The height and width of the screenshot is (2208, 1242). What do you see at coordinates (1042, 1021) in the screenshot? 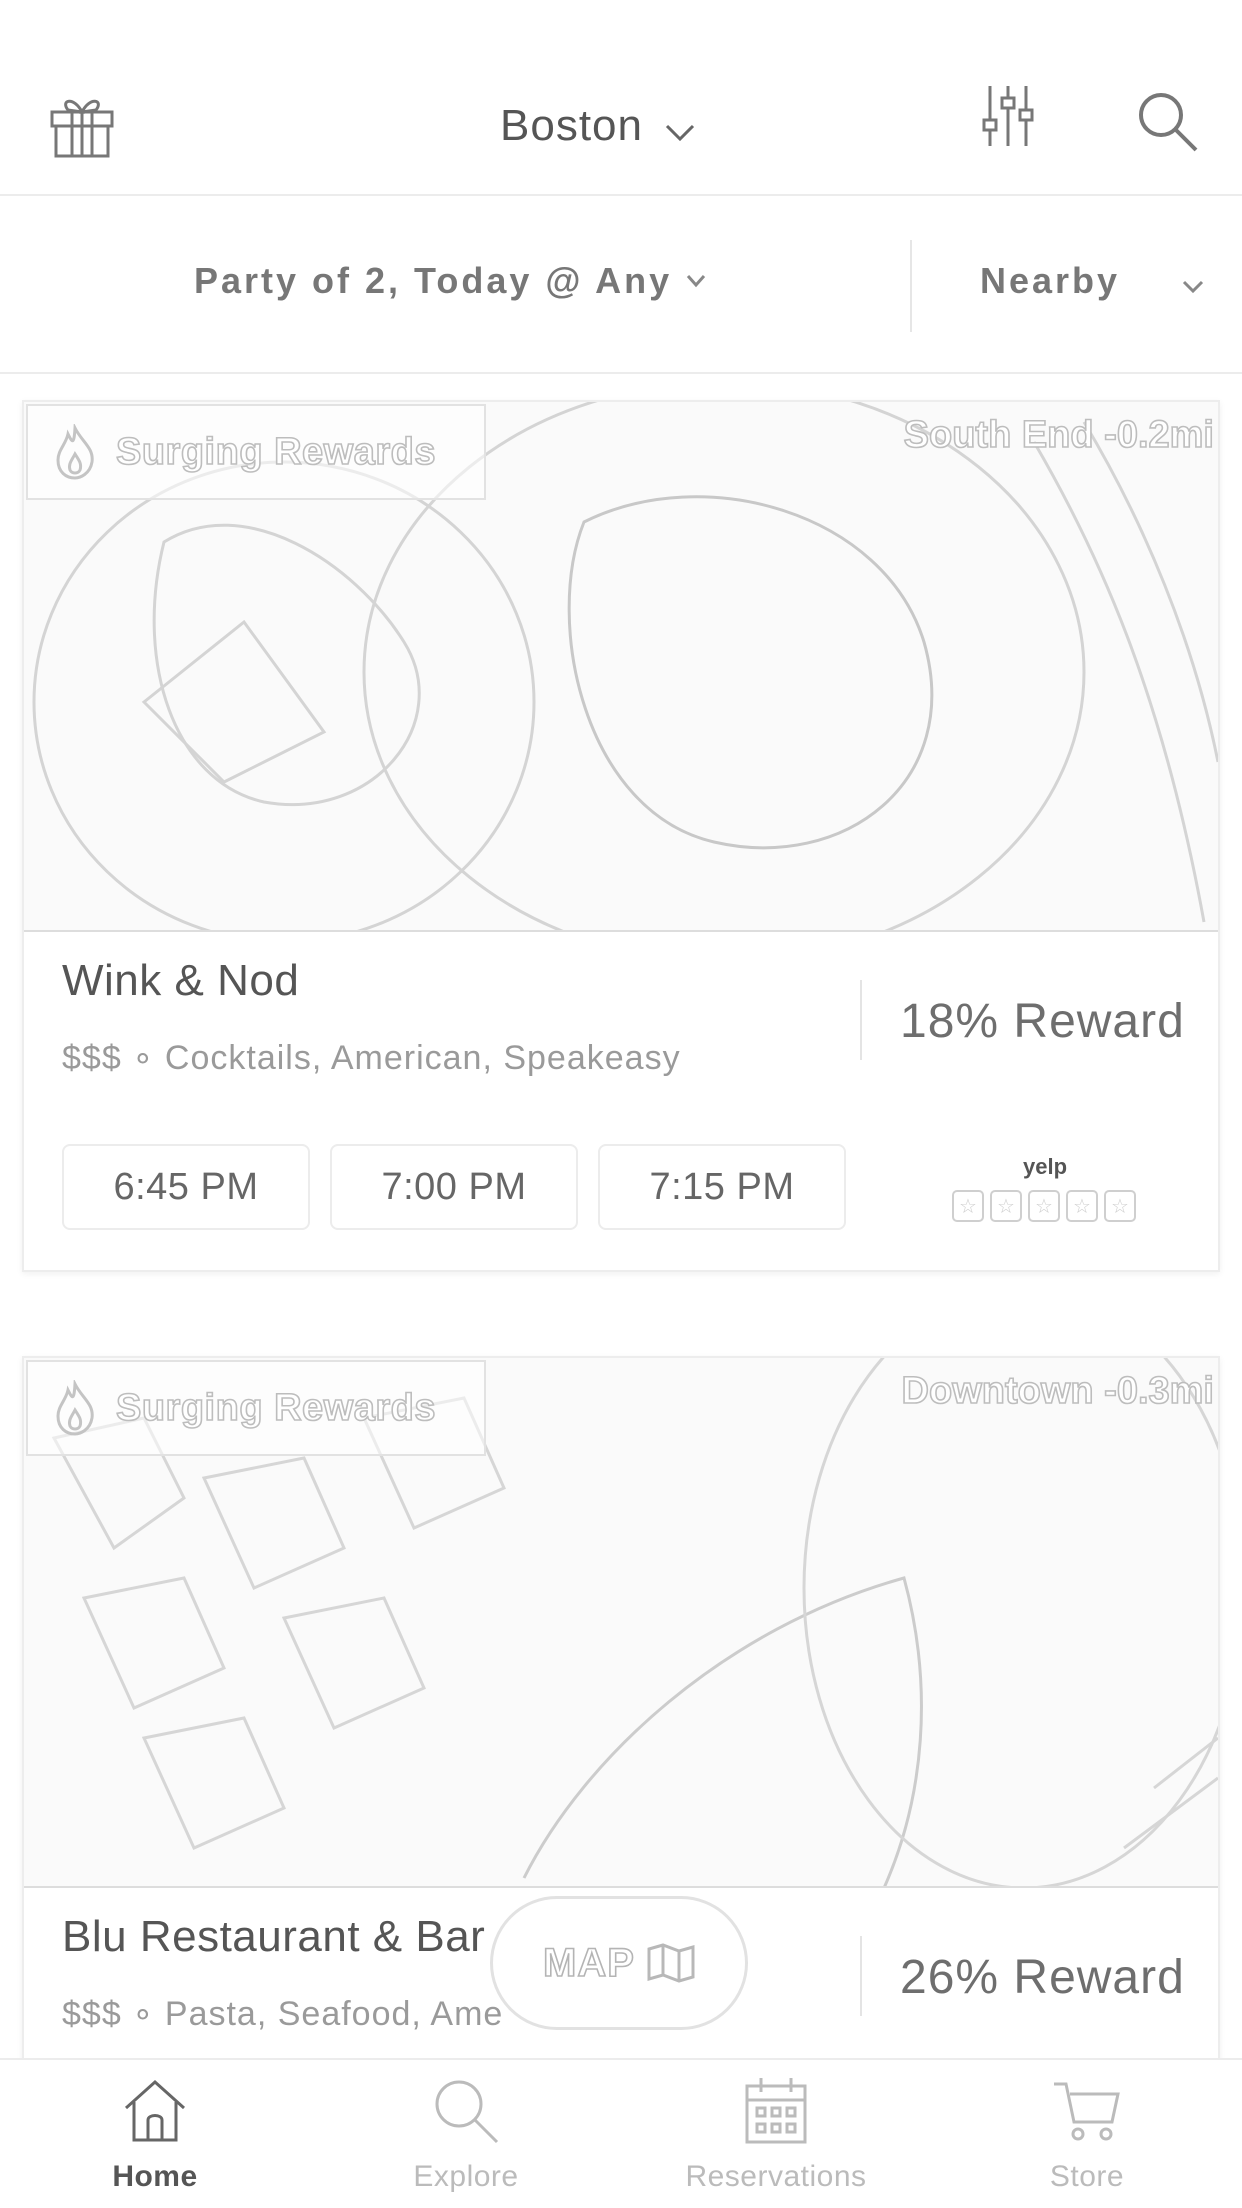
I see `reward-label: 18% Reward` at bounding box center [1042, 1021].